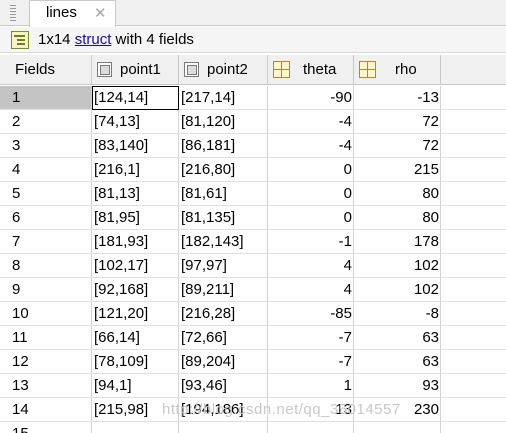  I want to click on column-header-point1: point1, so click(135, 70).